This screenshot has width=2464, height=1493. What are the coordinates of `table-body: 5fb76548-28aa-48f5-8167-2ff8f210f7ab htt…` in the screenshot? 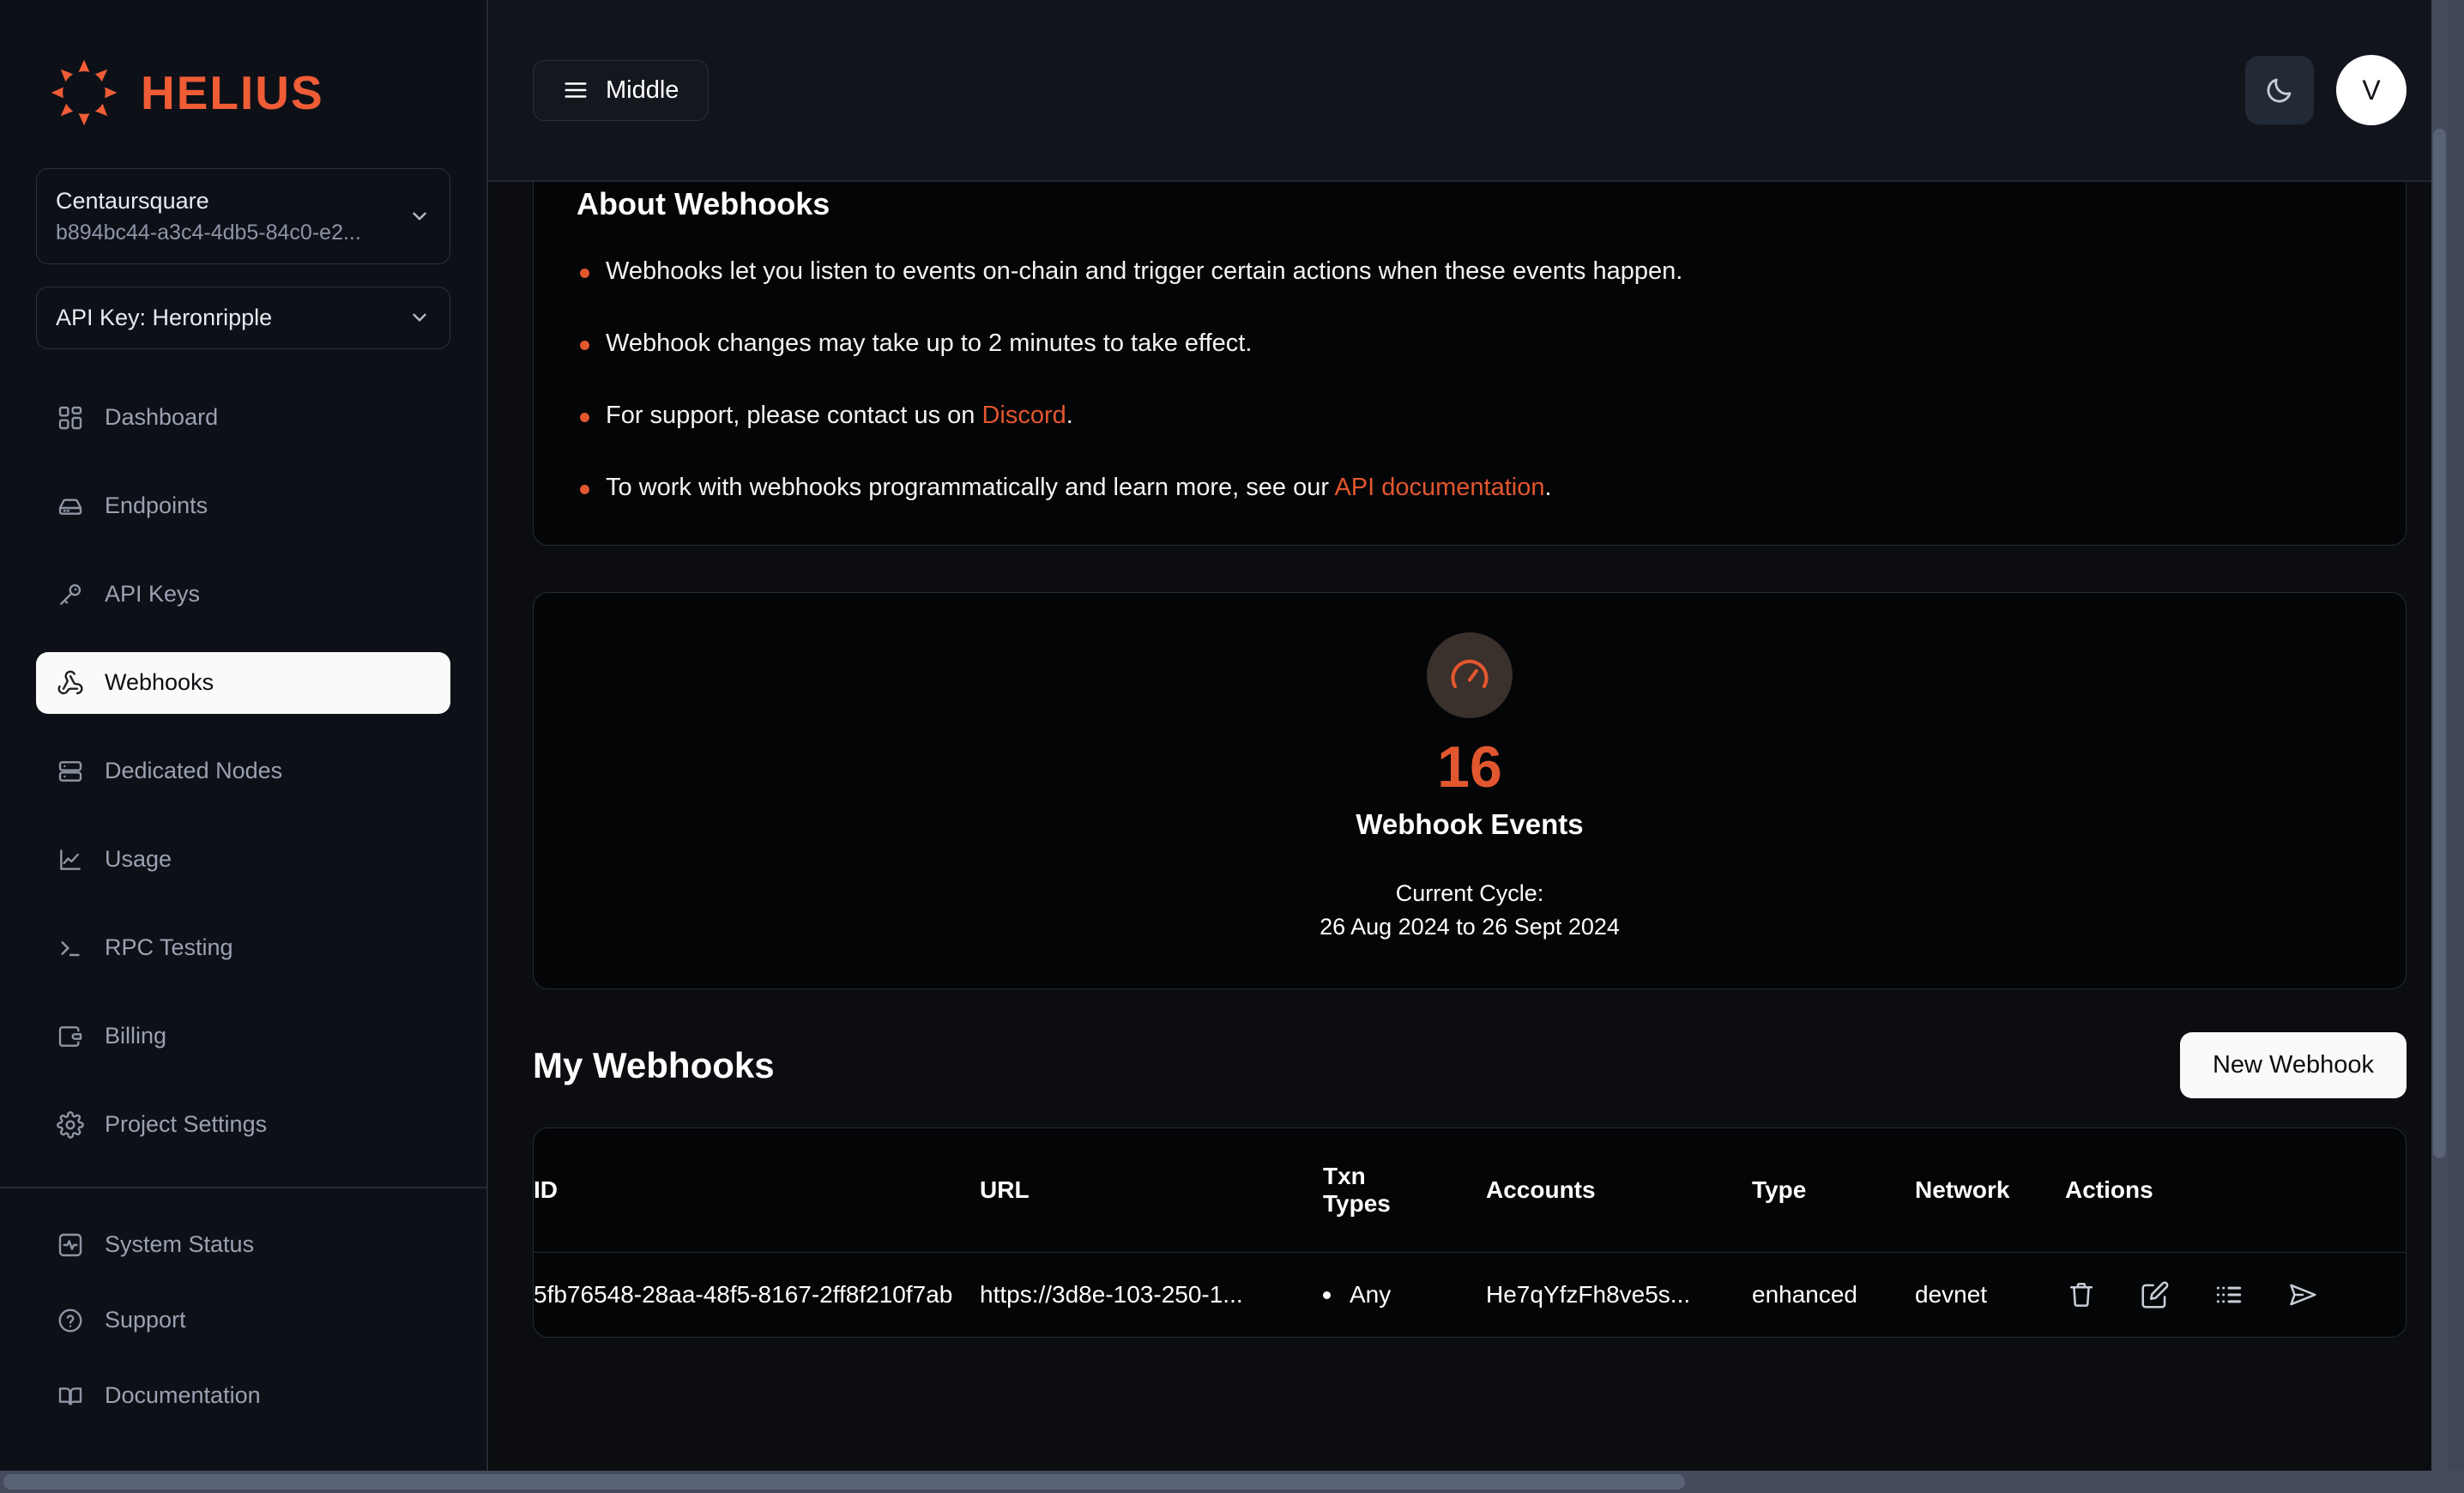 It's located at (1470, 1295).